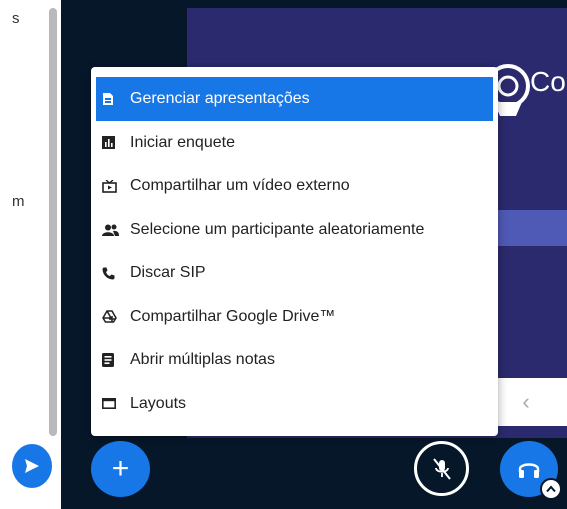 This screenshot has height=509, width=567. Describe the element at coordinates (16, 18) in the screenshot. I see `chat-text-fragment: s` at that location.